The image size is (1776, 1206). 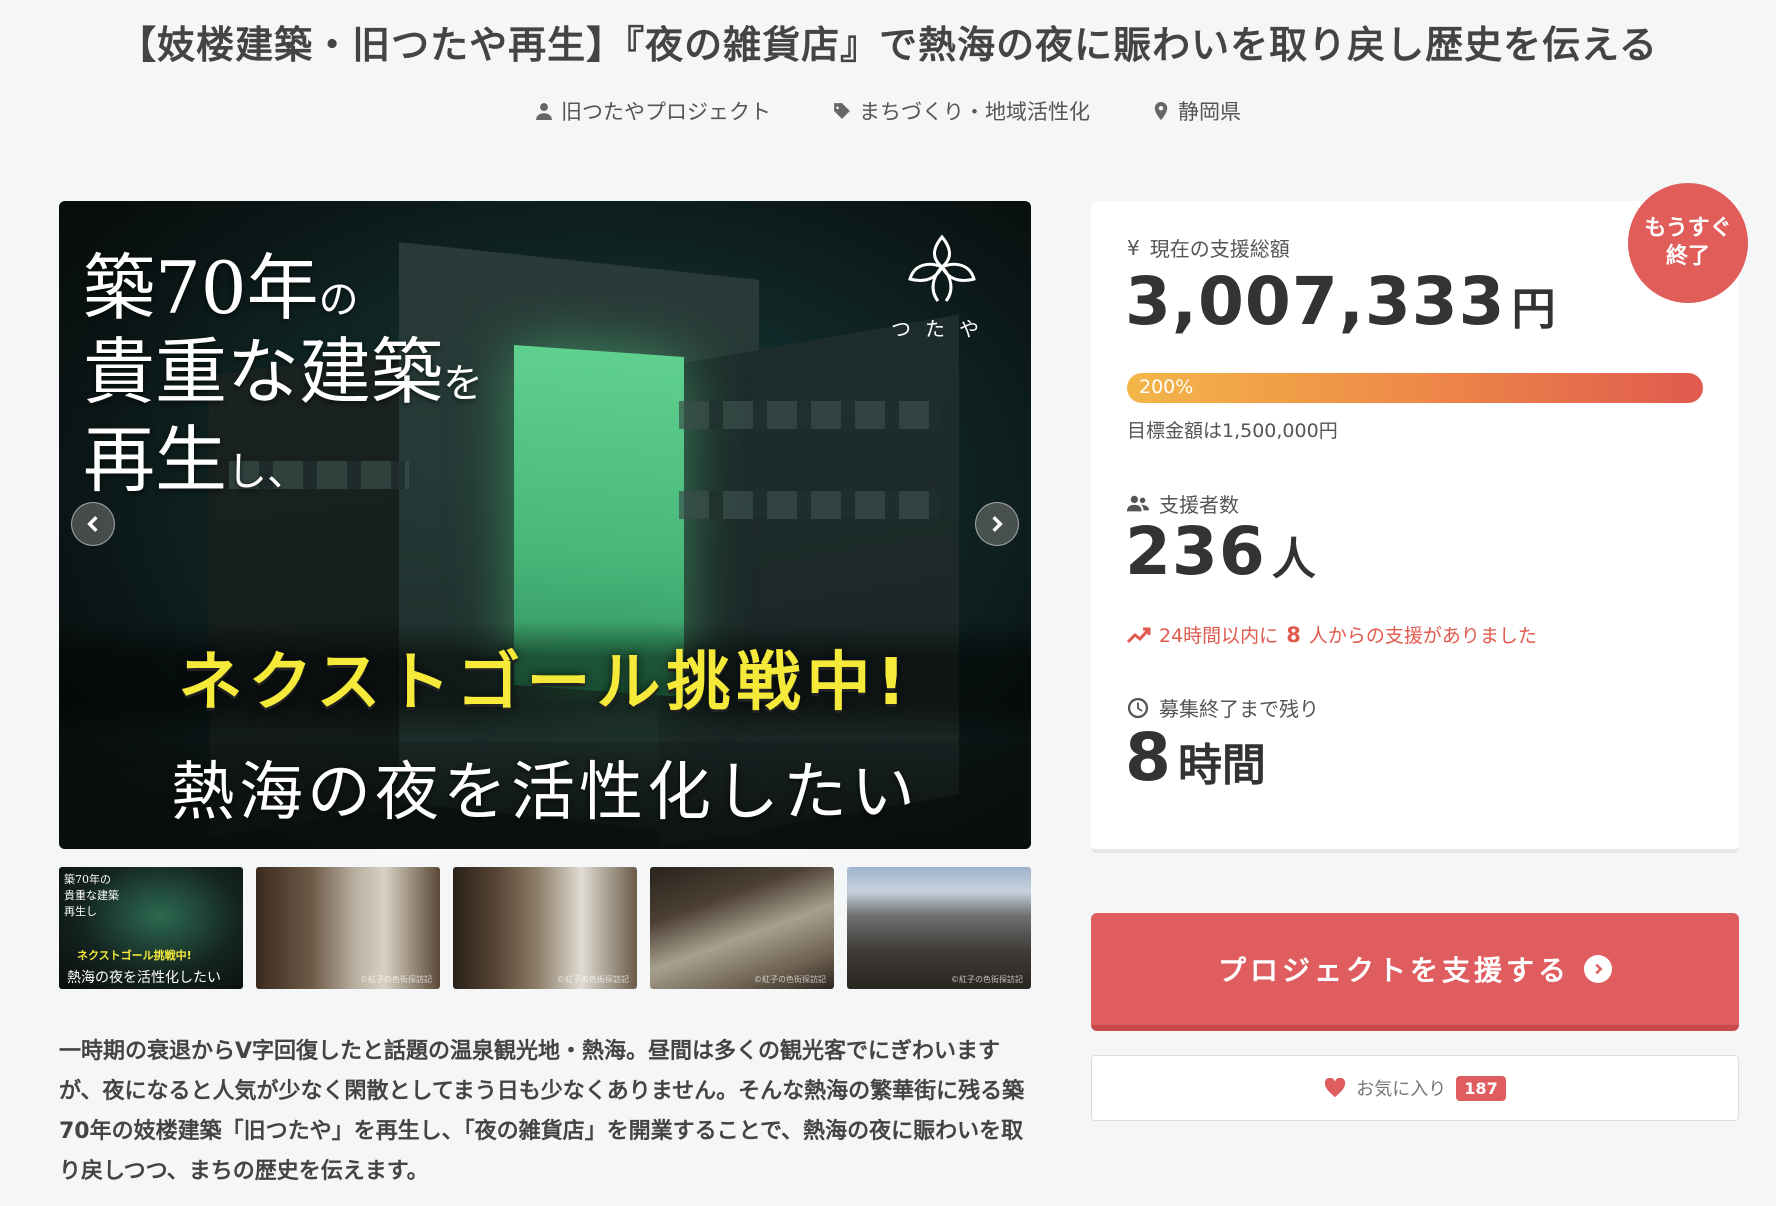 What do you see at coordinates (1315, 301) in the screenshot?
I see `total-amount-value: 3,007,333` at bounding box center [1315, 301].